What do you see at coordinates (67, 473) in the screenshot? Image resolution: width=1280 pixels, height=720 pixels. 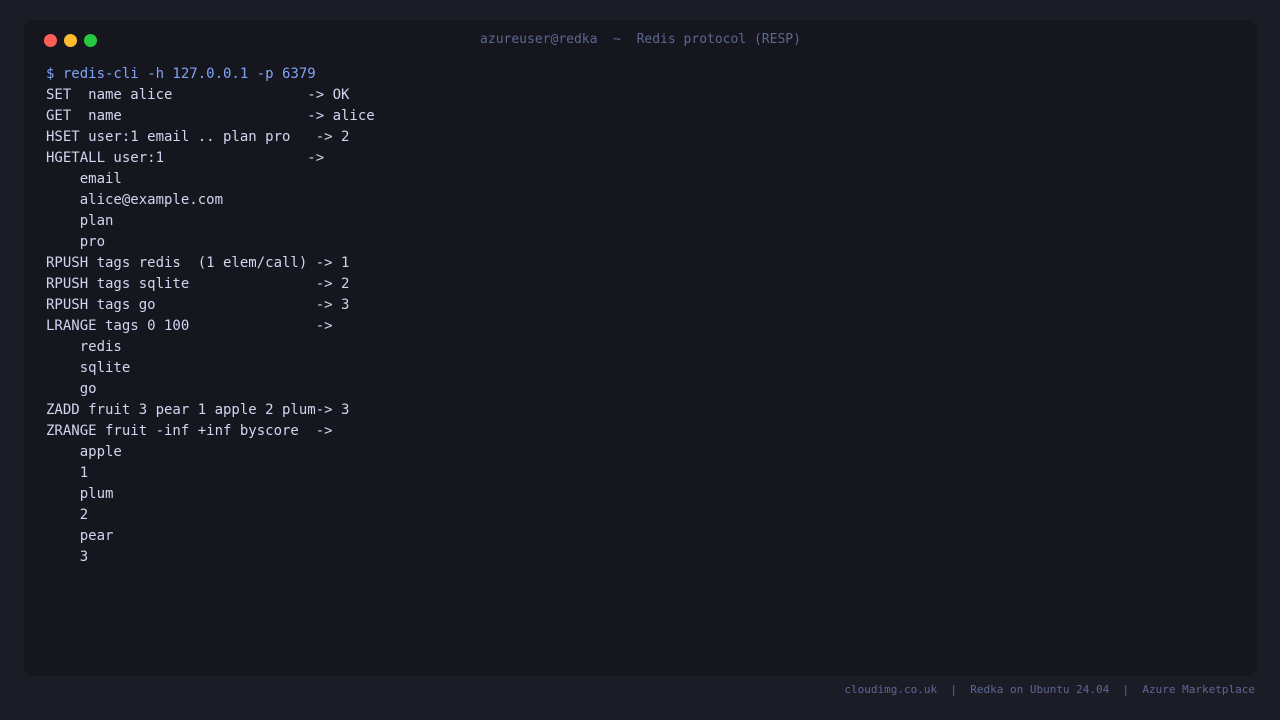 I see `output-line: 1` at bounding box center [67, 473].